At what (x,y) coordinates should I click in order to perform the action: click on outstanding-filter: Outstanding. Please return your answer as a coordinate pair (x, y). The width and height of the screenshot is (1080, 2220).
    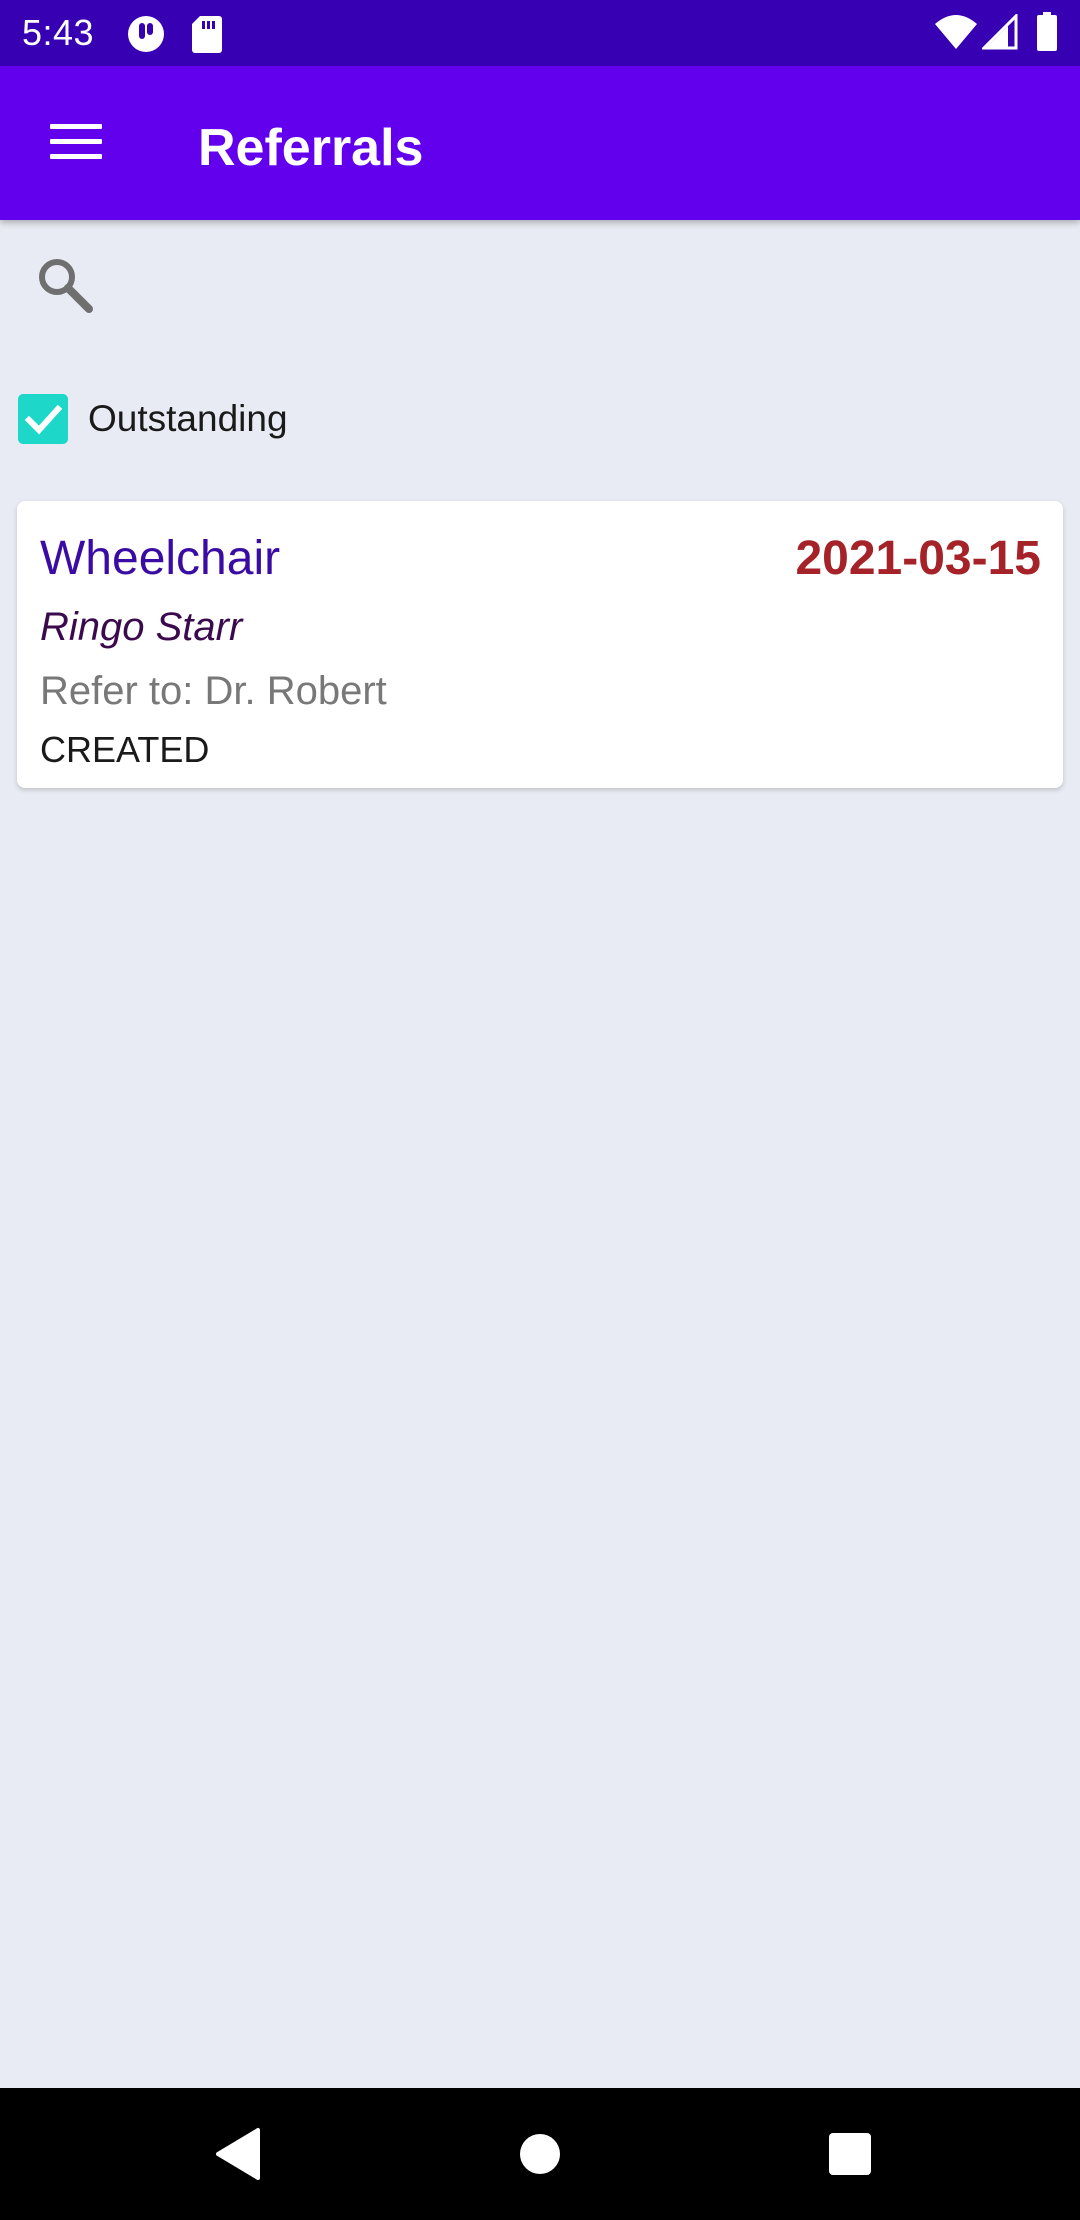
    Looking at the image, I should click on (153, 419).